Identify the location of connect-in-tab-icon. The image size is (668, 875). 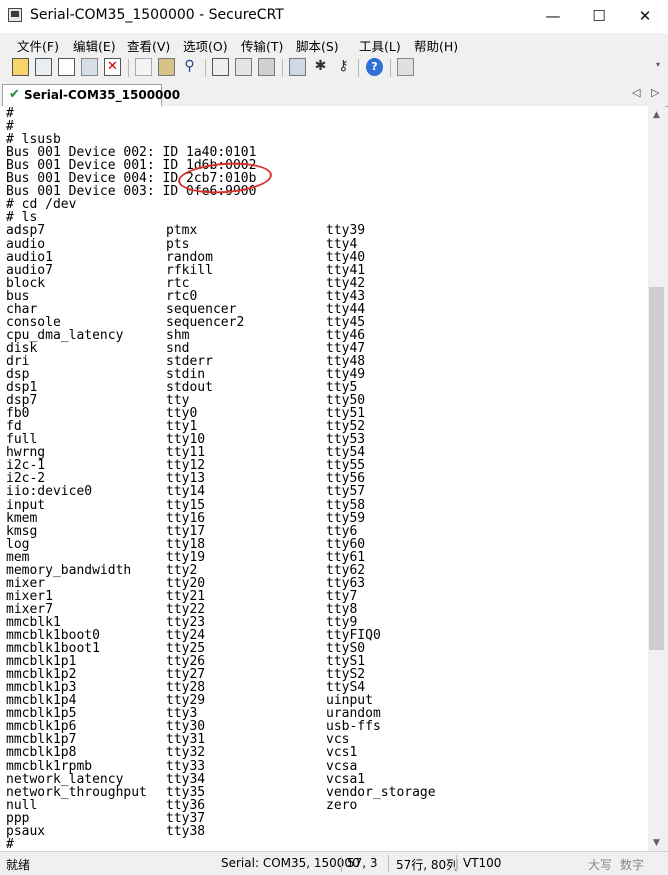
(66, 67).